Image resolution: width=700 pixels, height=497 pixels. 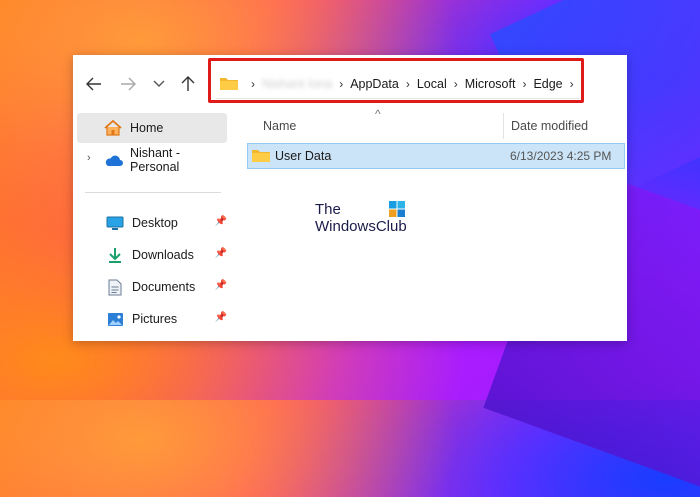 I want to click on breadcrumb-appdata: AppData, so click(x=374, y=84).